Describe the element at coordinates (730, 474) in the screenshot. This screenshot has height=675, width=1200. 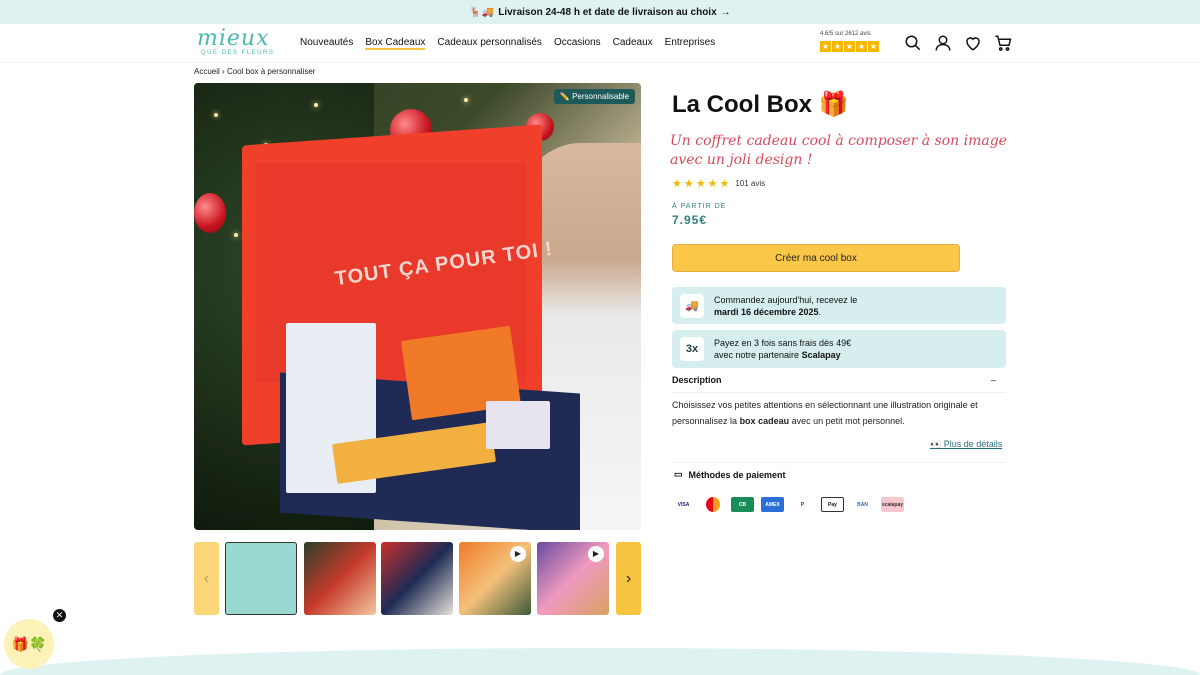
I see `payment-methods-heading: ▭ Méthodes de paiement` at that location.